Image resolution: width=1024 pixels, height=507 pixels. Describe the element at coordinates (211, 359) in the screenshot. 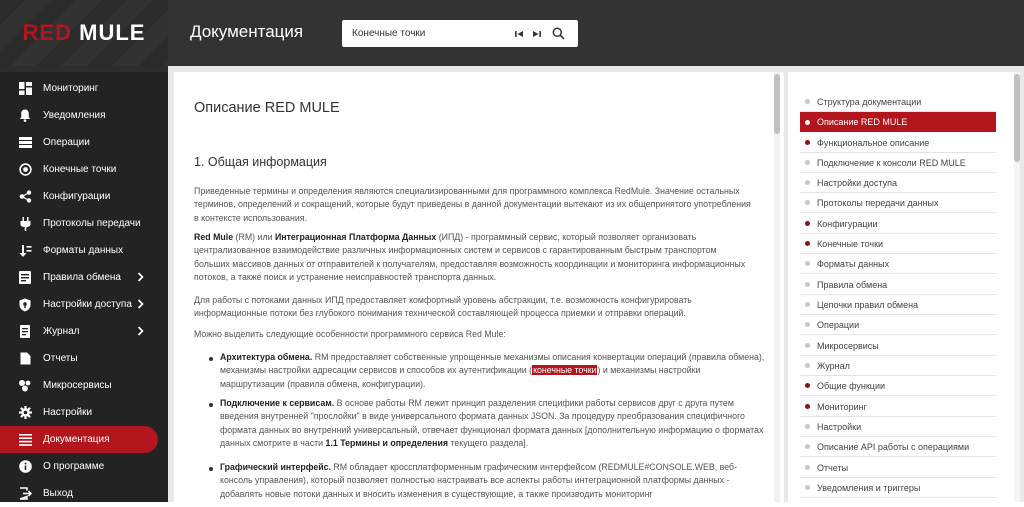

I see `list-bullet` at that location.